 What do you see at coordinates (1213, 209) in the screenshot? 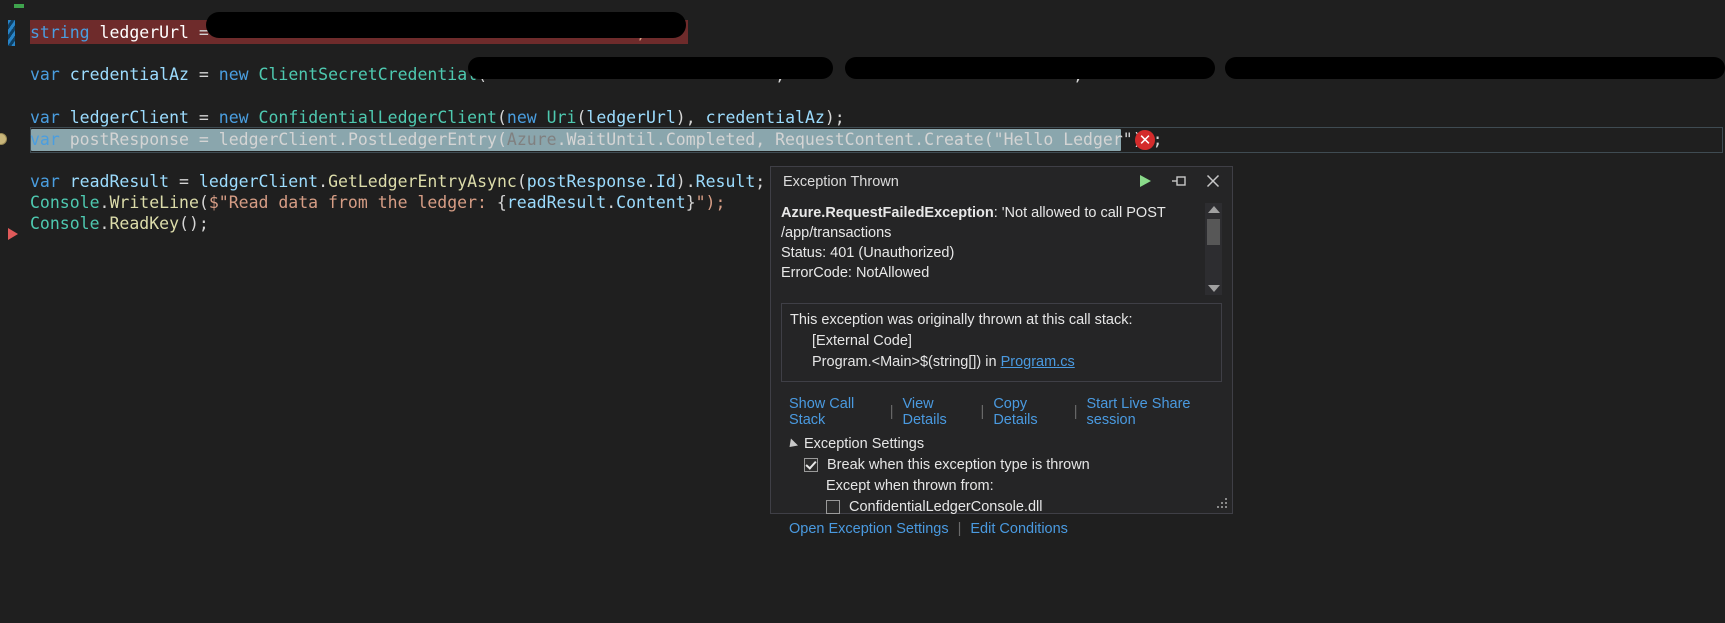
I see `scroll-up-arrow-icon` at bounding box center [1213, 209].